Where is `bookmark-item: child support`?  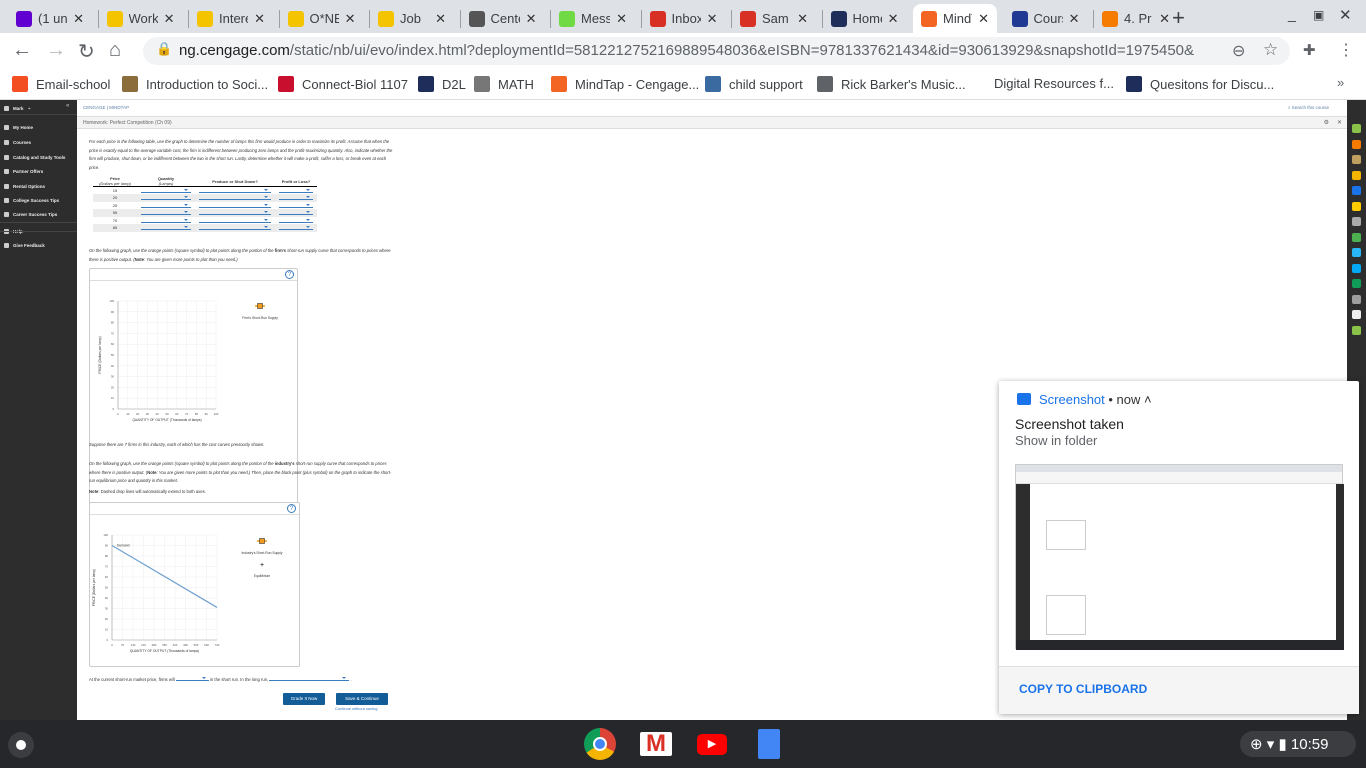
bookmark-item: child support is located at coordinates (754, 84).